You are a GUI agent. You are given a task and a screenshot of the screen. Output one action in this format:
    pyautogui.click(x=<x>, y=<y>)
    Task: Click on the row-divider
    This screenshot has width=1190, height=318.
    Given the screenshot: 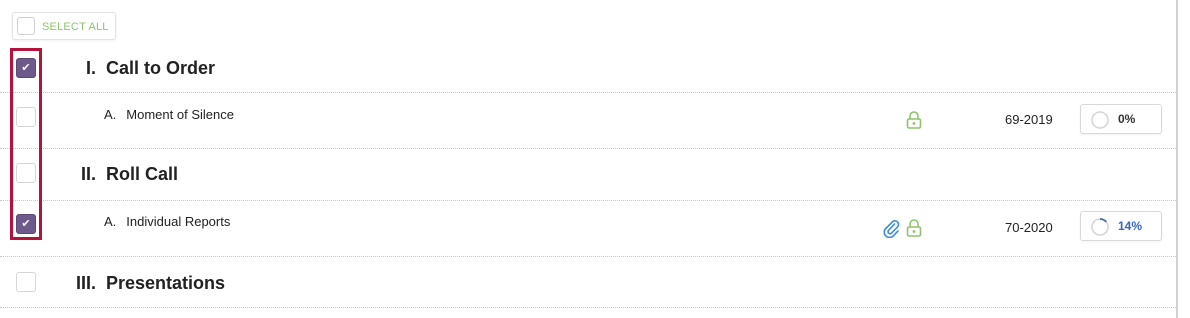 What is the action you would take?
    pyautogui.click(x=588, y=307)
    